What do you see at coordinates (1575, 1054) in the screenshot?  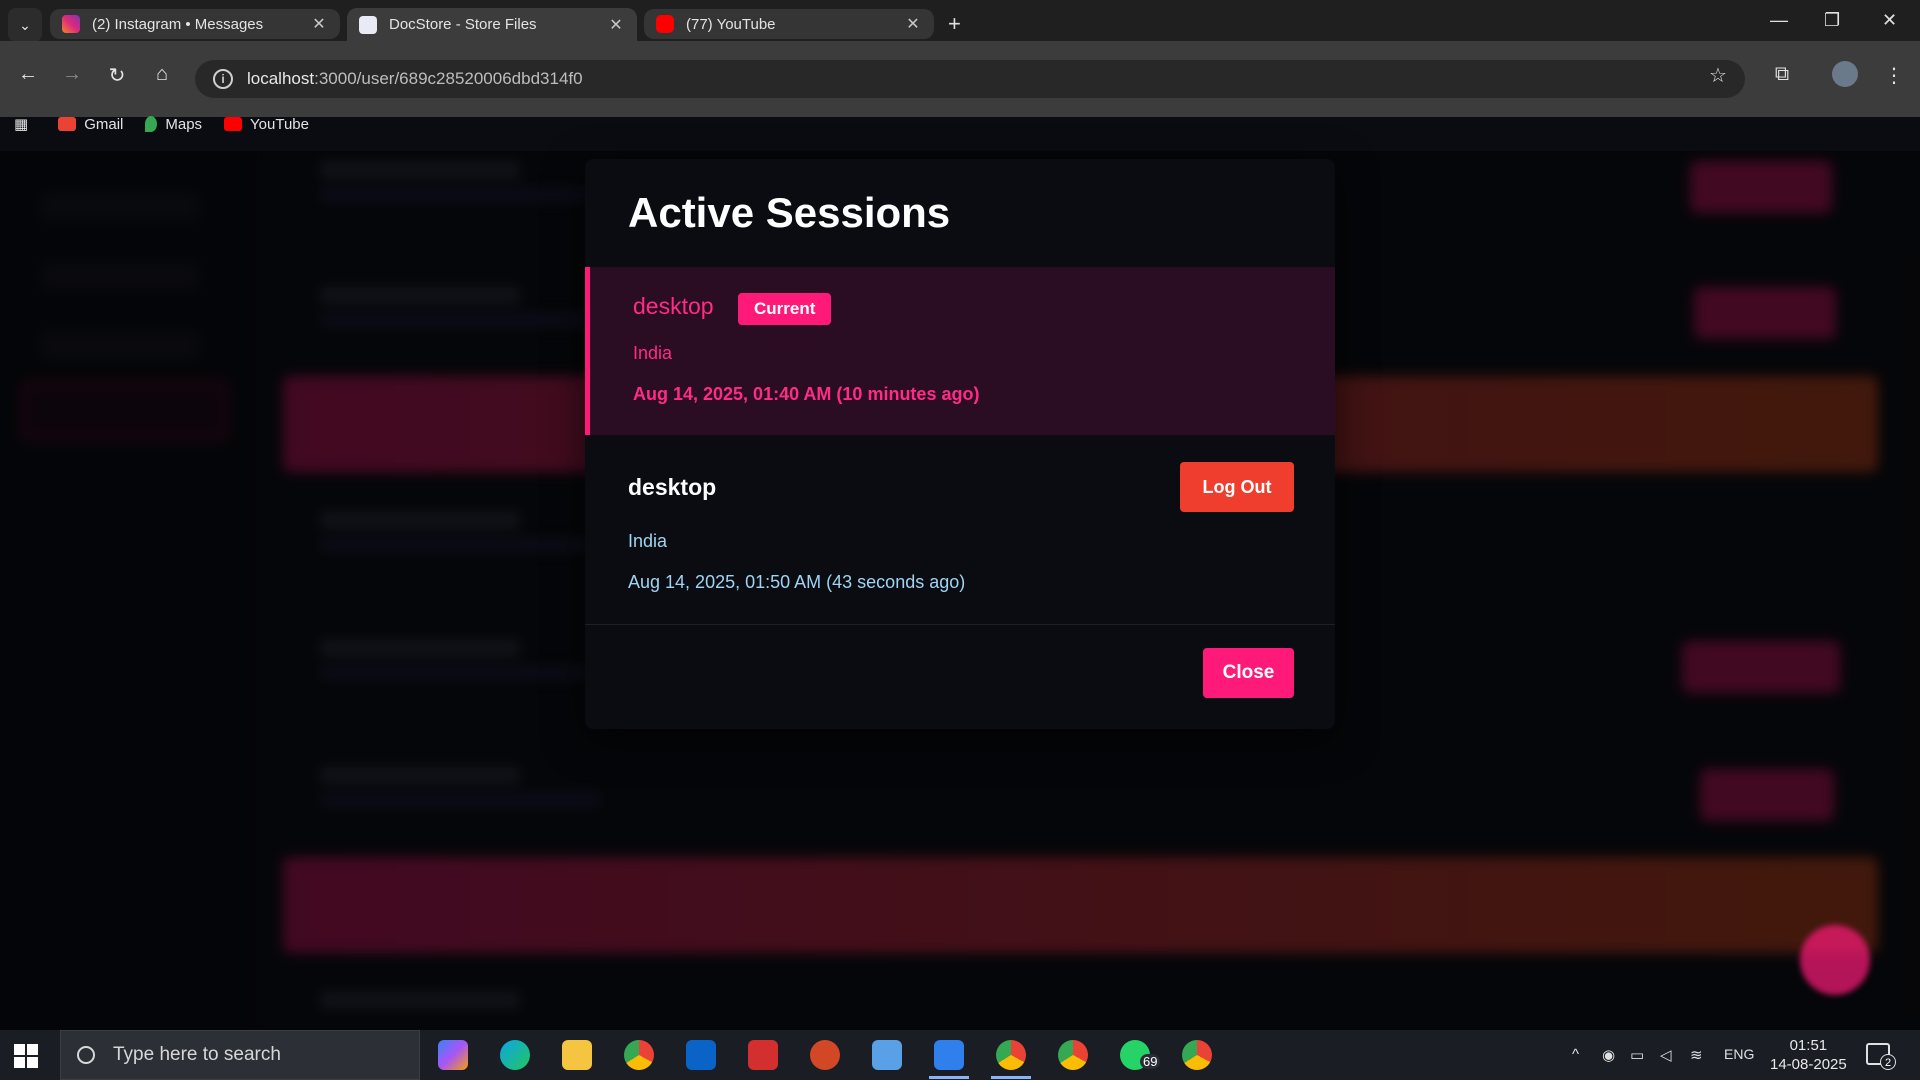 I see `chevron-up-icon: ^` at bounding box center [1575, 1054].